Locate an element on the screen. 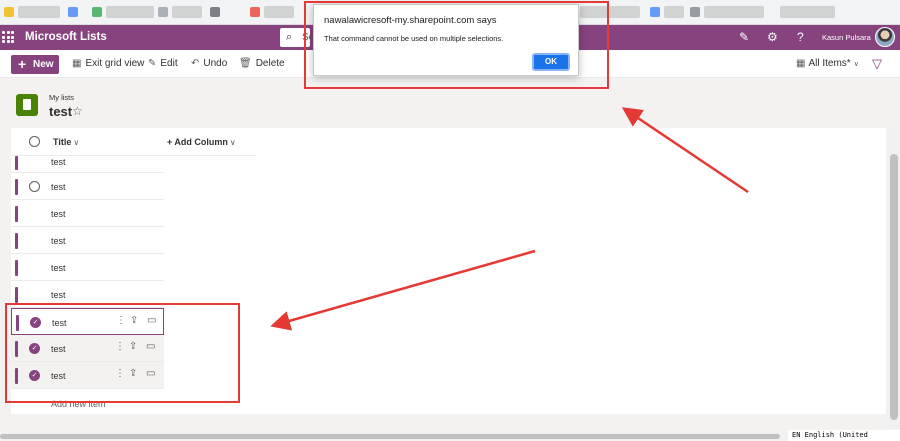 This screenshot has width=900, height=441. arrow-to-selection is located at coordinates (403, 290).